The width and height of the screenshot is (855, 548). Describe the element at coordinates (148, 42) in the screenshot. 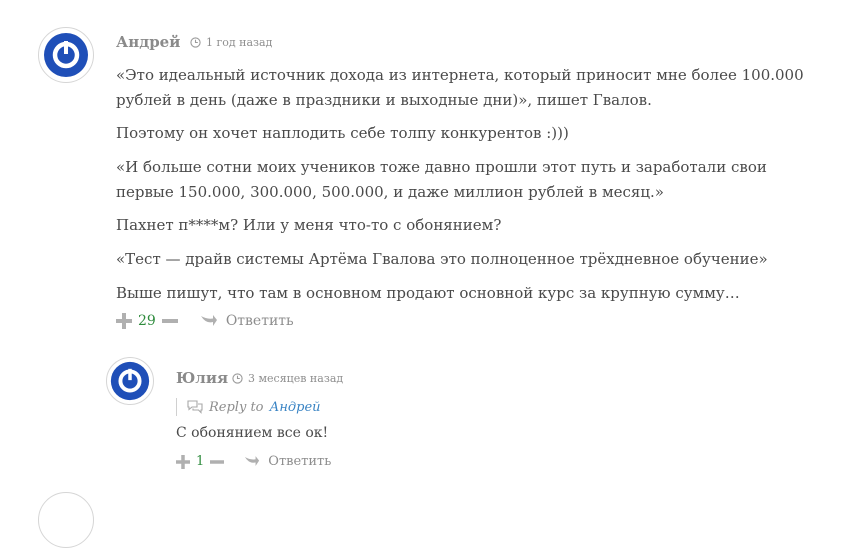

I see `comment-author: Андрей` at that location.